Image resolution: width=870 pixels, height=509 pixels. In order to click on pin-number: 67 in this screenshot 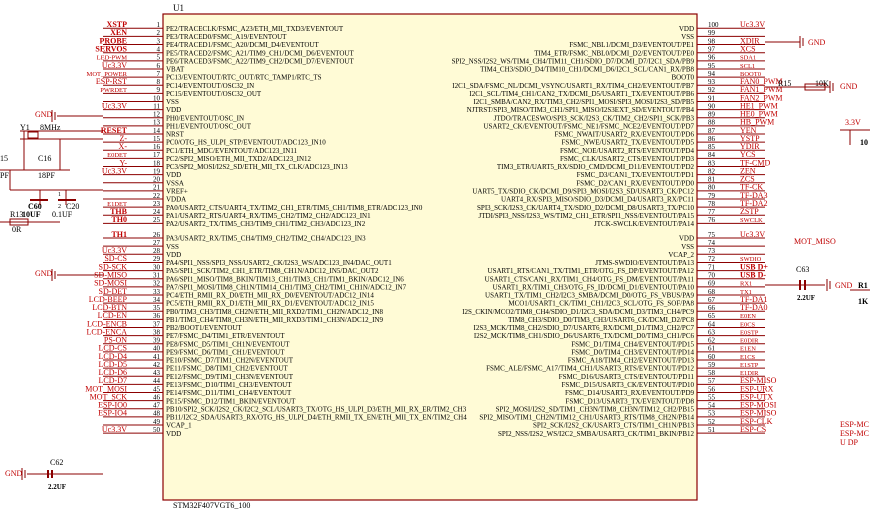, I will do `click(712, 300)`.